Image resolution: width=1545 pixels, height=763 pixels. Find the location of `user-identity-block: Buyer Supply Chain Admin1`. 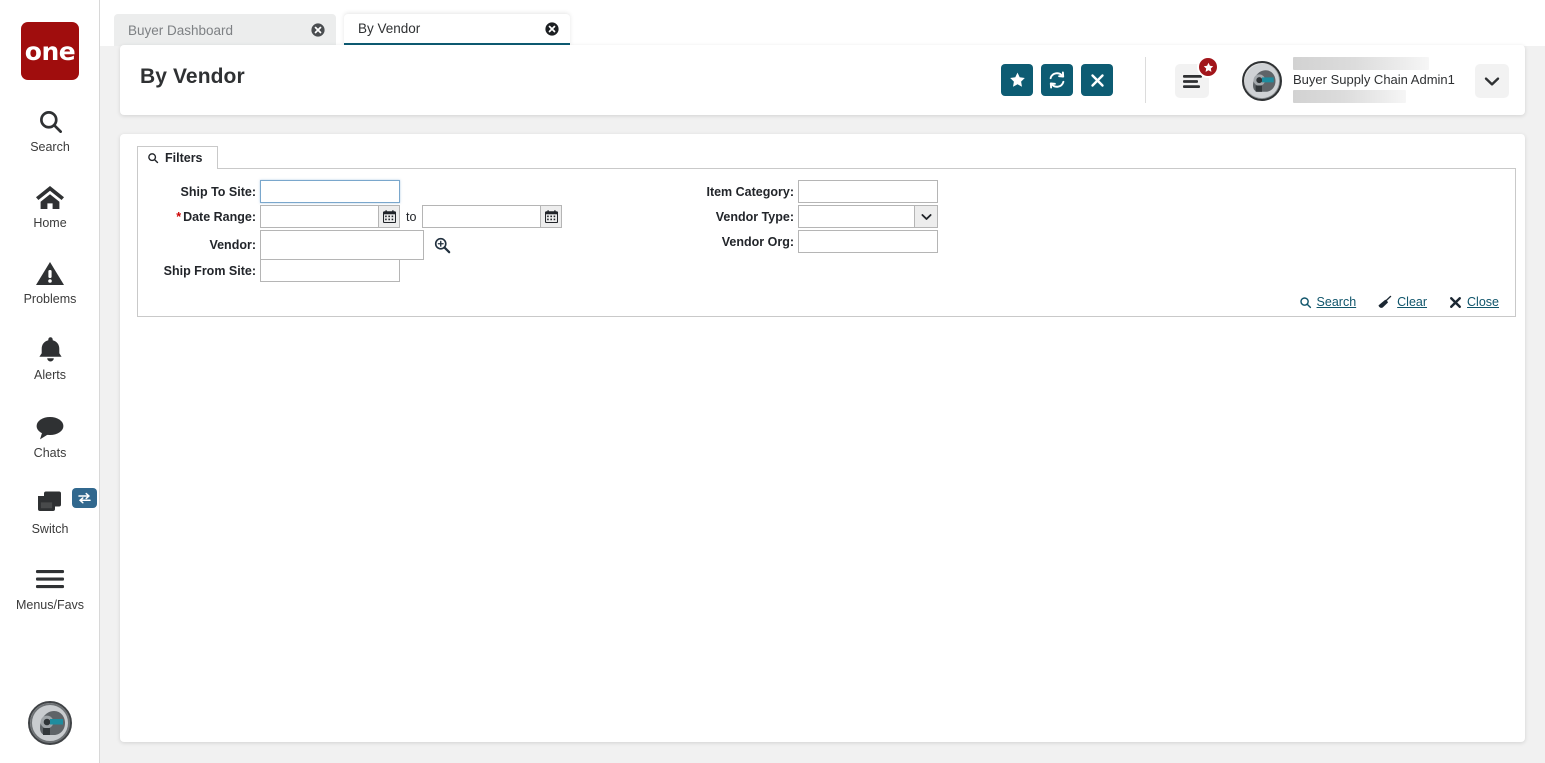

user-identity-block: Buyer Supply Chain Admin1 is located at coordinates (1374, 80).